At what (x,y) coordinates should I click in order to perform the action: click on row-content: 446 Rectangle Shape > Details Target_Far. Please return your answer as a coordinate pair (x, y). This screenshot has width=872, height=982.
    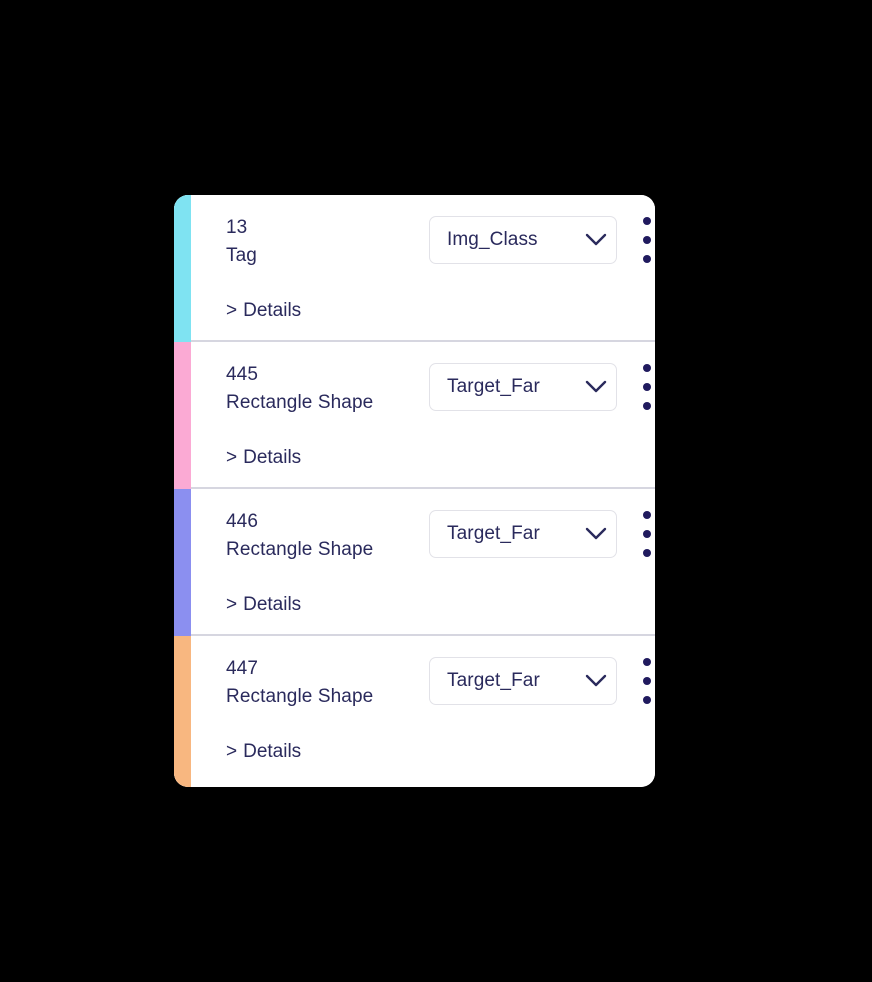
    Looking at the image, I should click on (423, 562).